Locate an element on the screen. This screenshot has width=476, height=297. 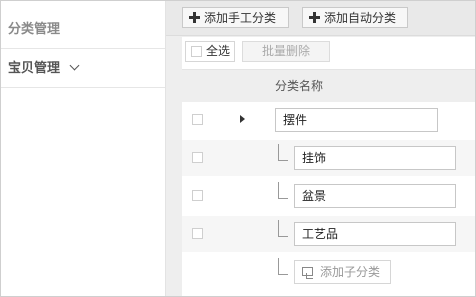
select-all-label: 全选 is located at coordinates (218, 51).